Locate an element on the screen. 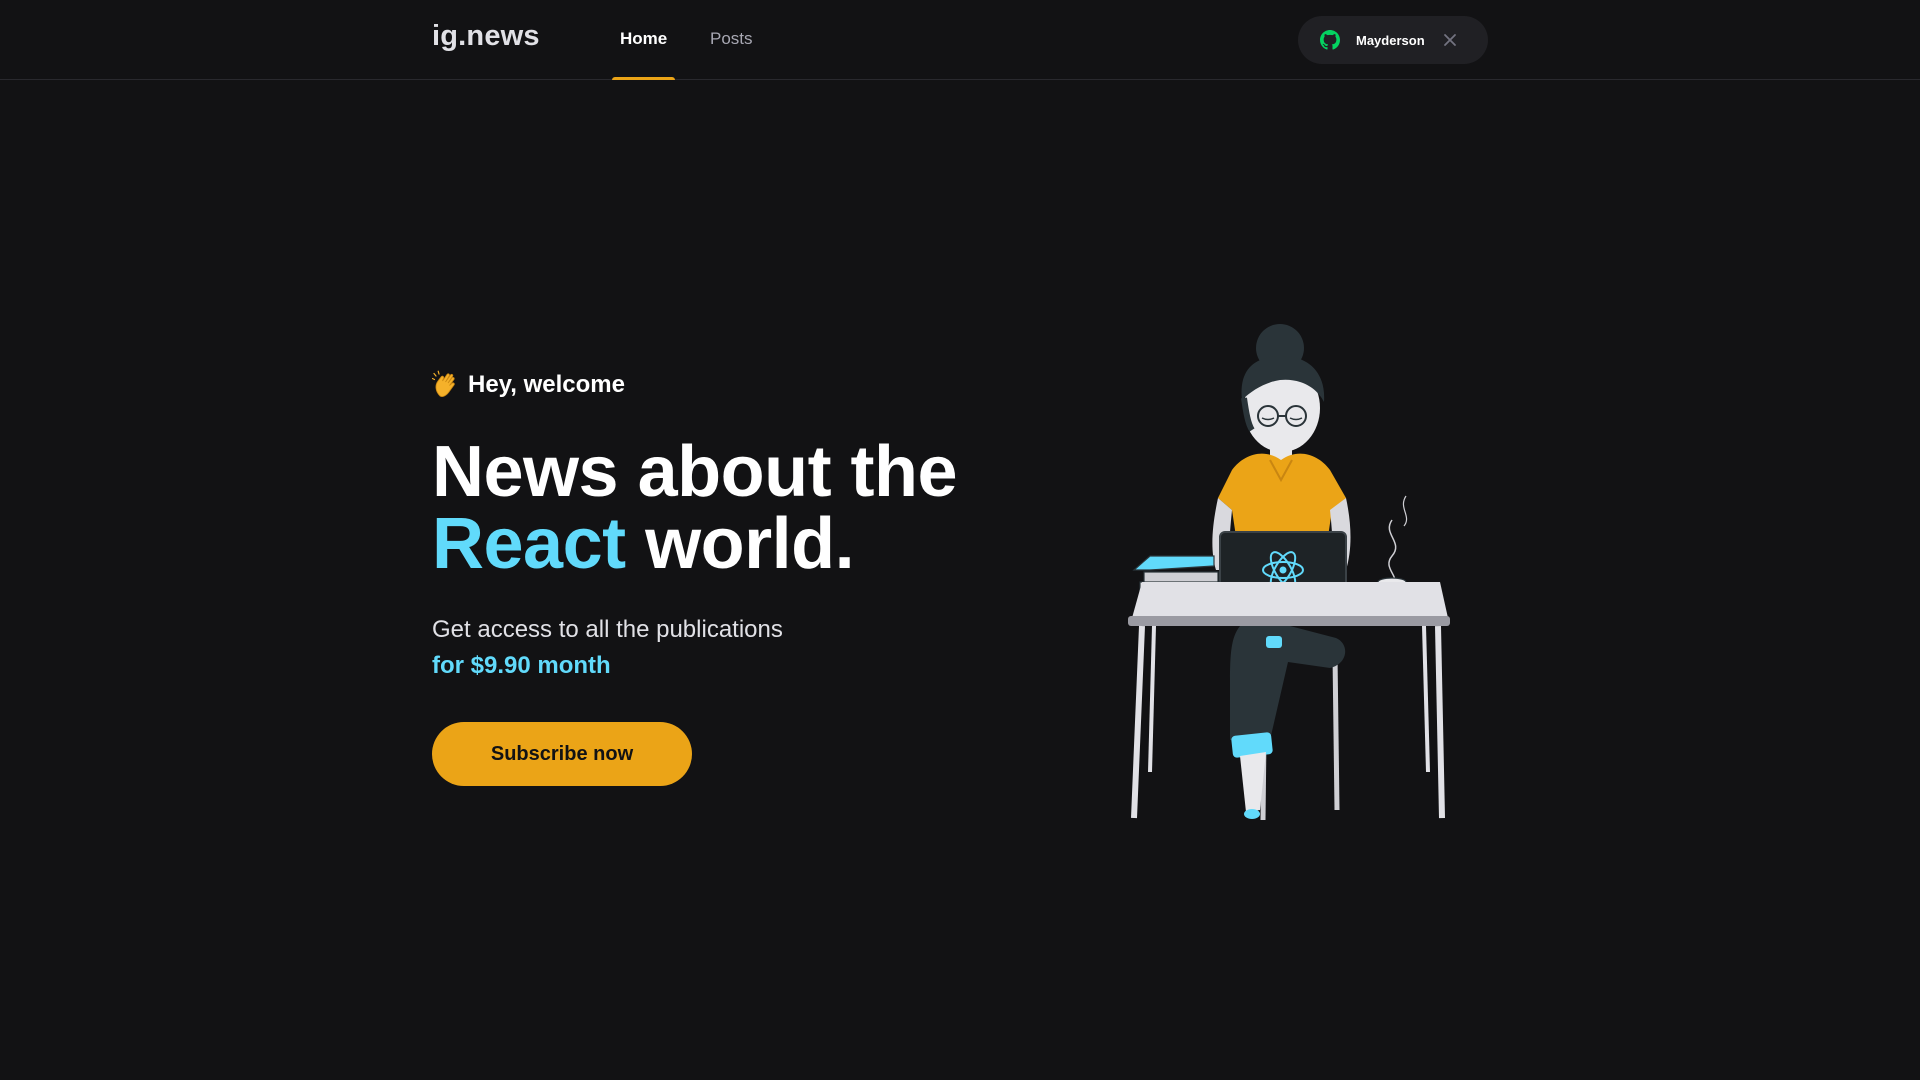 The width and height of the screenshot is (1920, 1080). nav-home-link: Home is located at coordinates (644, 40).